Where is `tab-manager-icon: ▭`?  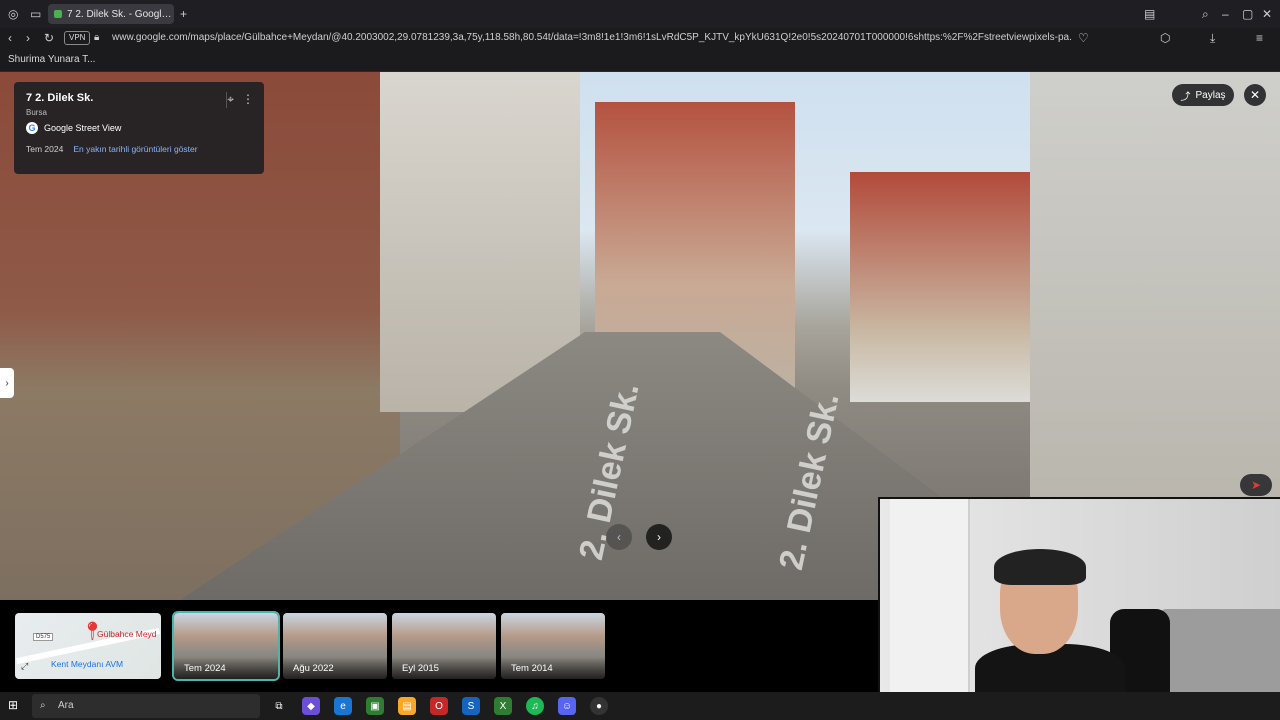 tab-manager-icon: ▭ is located at coordinates (35, 14).